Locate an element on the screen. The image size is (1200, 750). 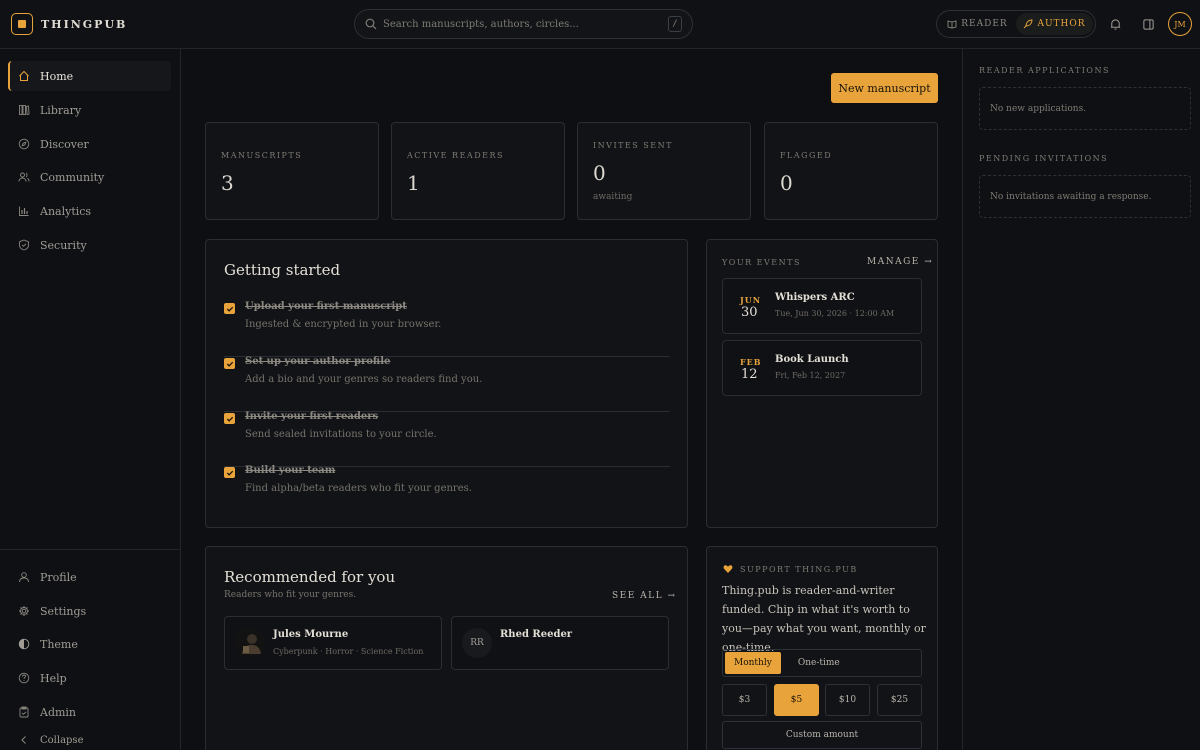
sidebar-collapse-button: Collapse is located at coordinates (89, 740).